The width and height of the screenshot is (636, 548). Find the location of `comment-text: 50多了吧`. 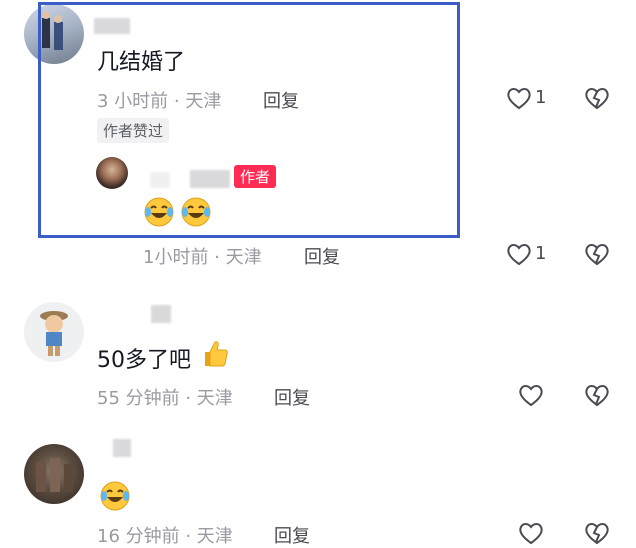

comment-text: 50多了吧 is located at coordinates (144, 360).